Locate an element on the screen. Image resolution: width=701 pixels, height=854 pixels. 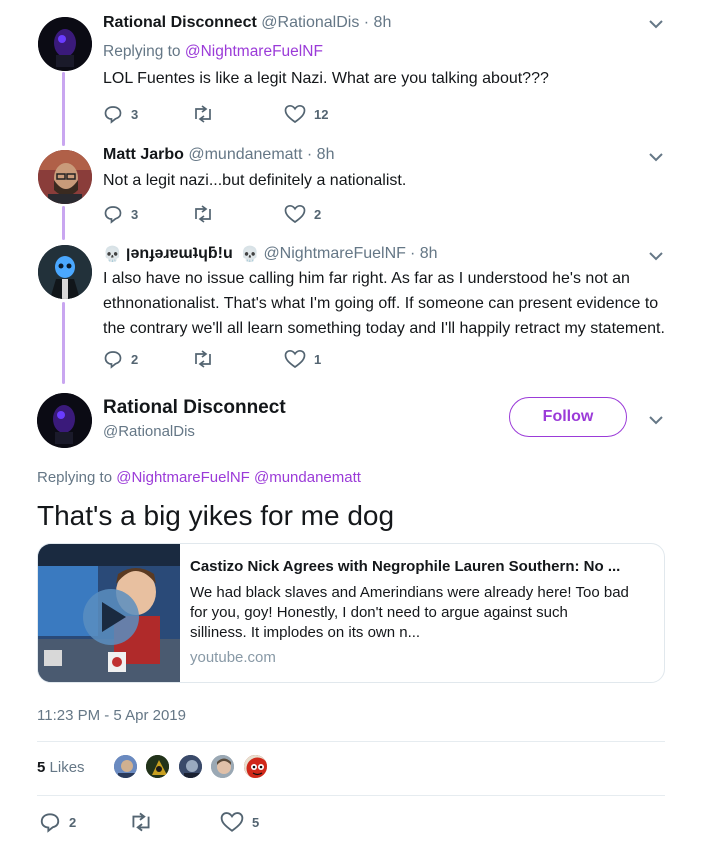
like-count: 12 is located at coordinates (321, 114).